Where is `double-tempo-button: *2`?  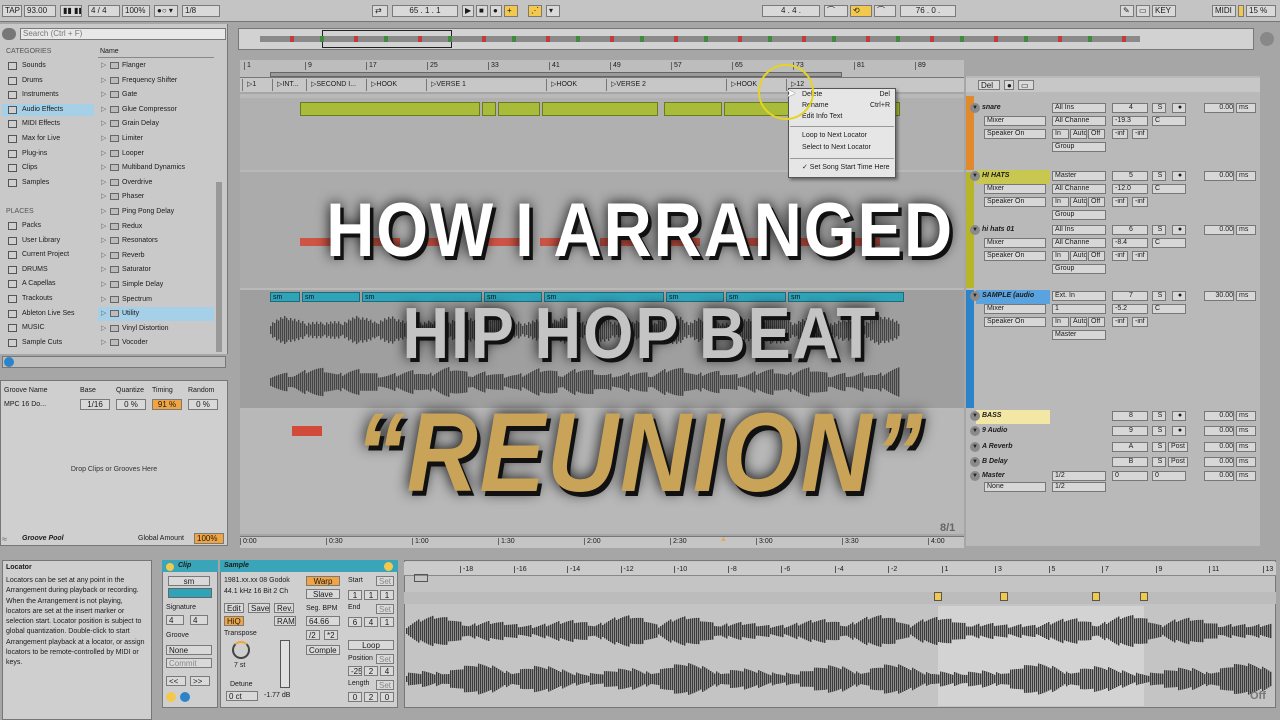 double-tempo-button: *2 is located at coordinates (331, 635).